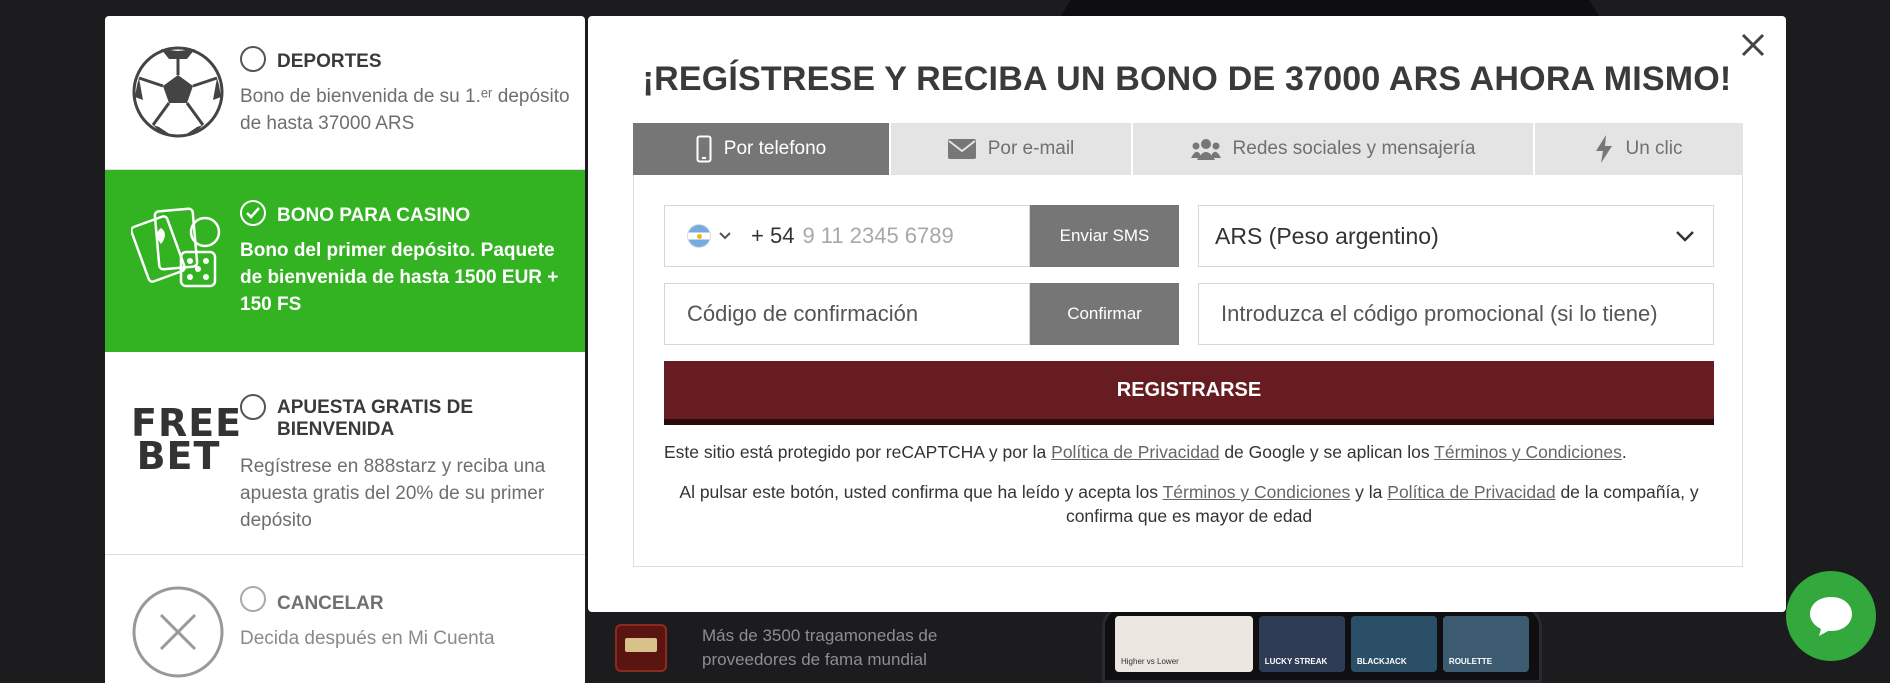 This screenshot has width=1890, height=683. What do you see at coordinates (1104, 236) in the screenshot?
I see `send-sms-button: Enviar SMS` at bounding box center [1104, 236].